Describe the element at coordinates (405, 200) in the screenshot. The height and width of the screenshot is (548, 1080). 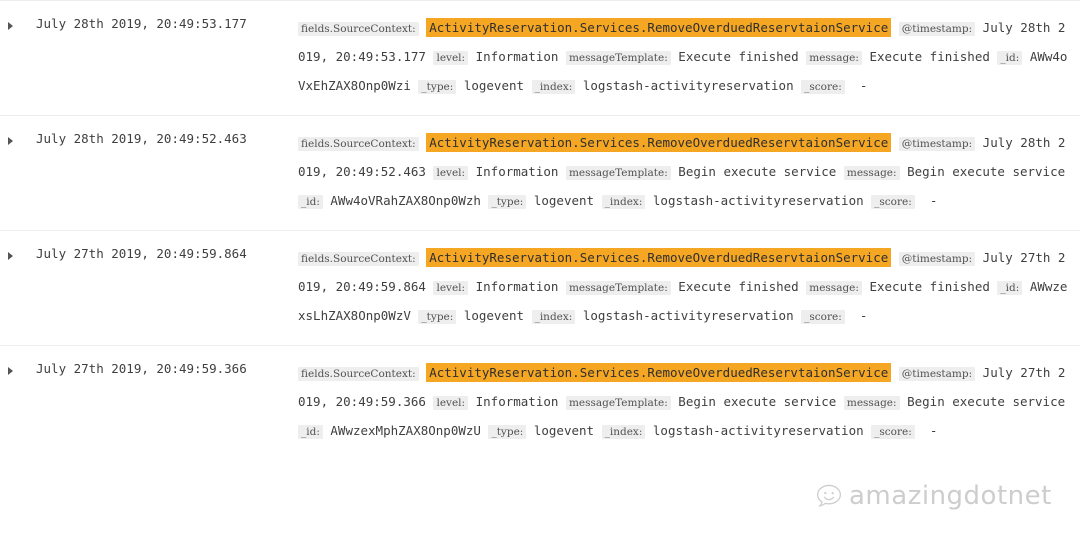
I see `field-value-id: AWw4oVRahZAX8Onp0Wzh` at that location.